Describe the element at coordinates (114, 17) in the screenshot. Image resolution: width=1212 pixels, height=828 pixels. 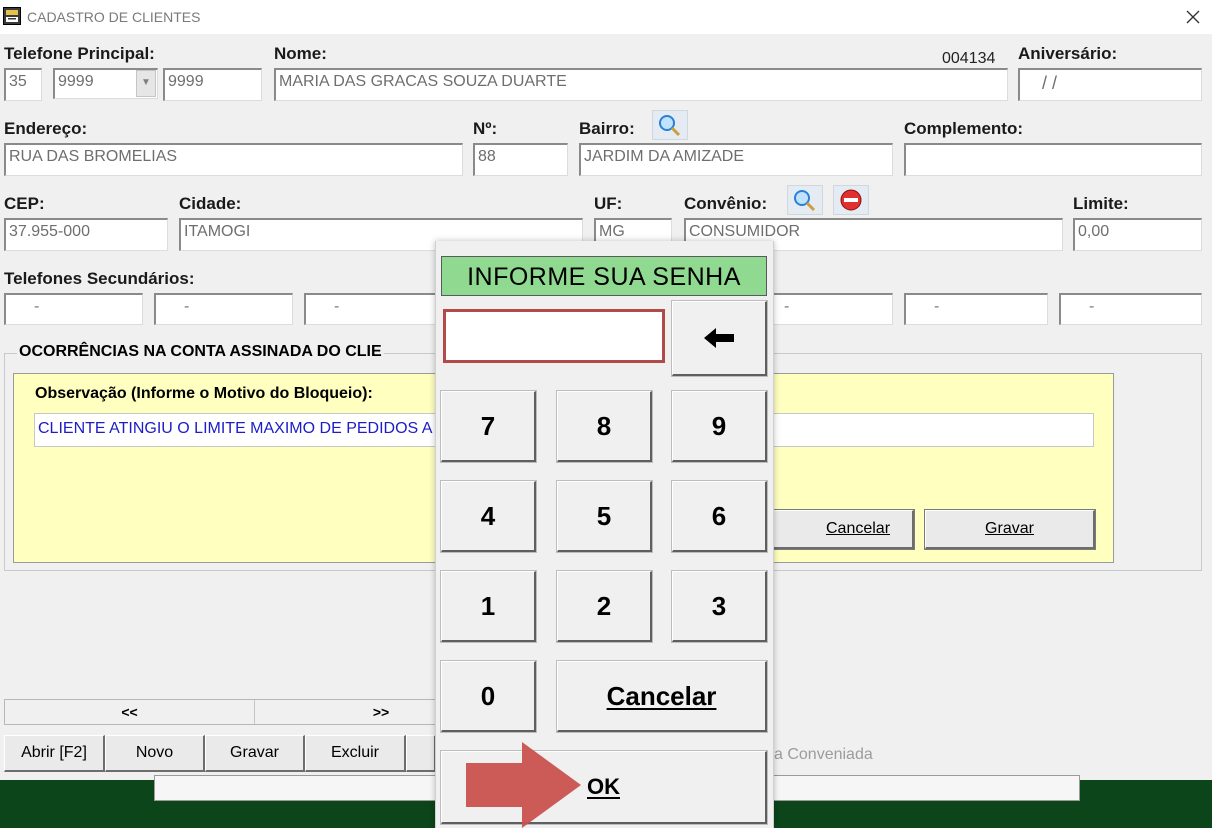
I see `window-title: CADASTRO DE CLIENTES` at that location.